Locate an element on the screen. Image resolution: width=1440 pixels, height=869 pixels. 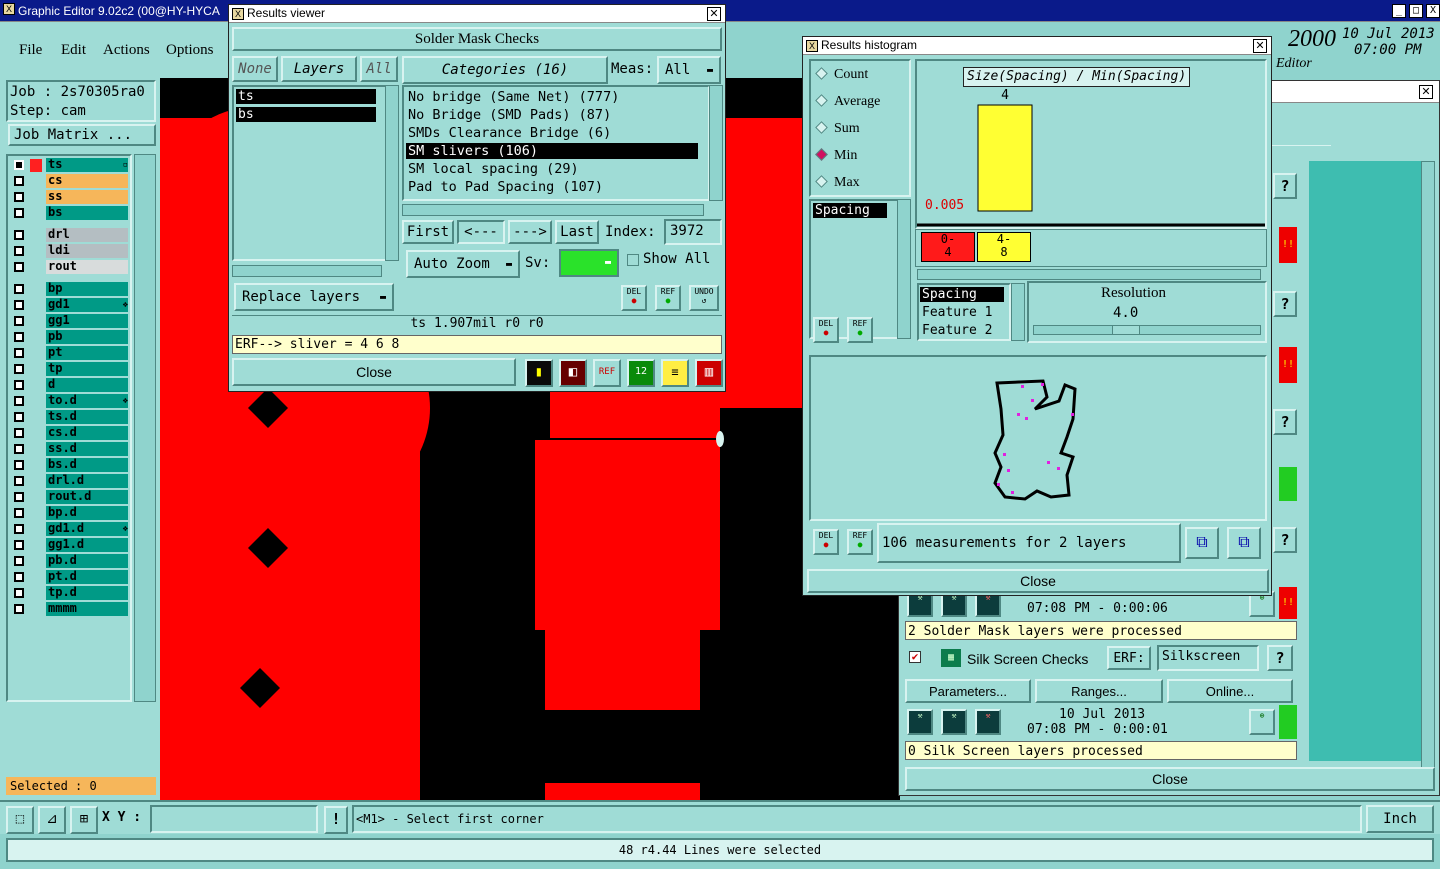
layer-row-ss: ss is located at coordinates (70, 197).